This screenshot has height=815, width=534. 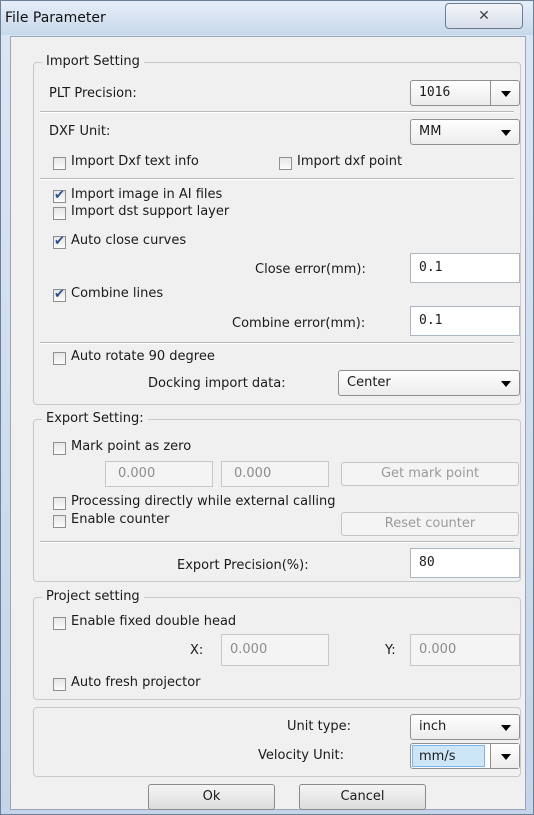 What do you see at coordinates (465, 132) in the screenshot?
I see `dxf-unit-select: MM` at bounding box center [465, 132].